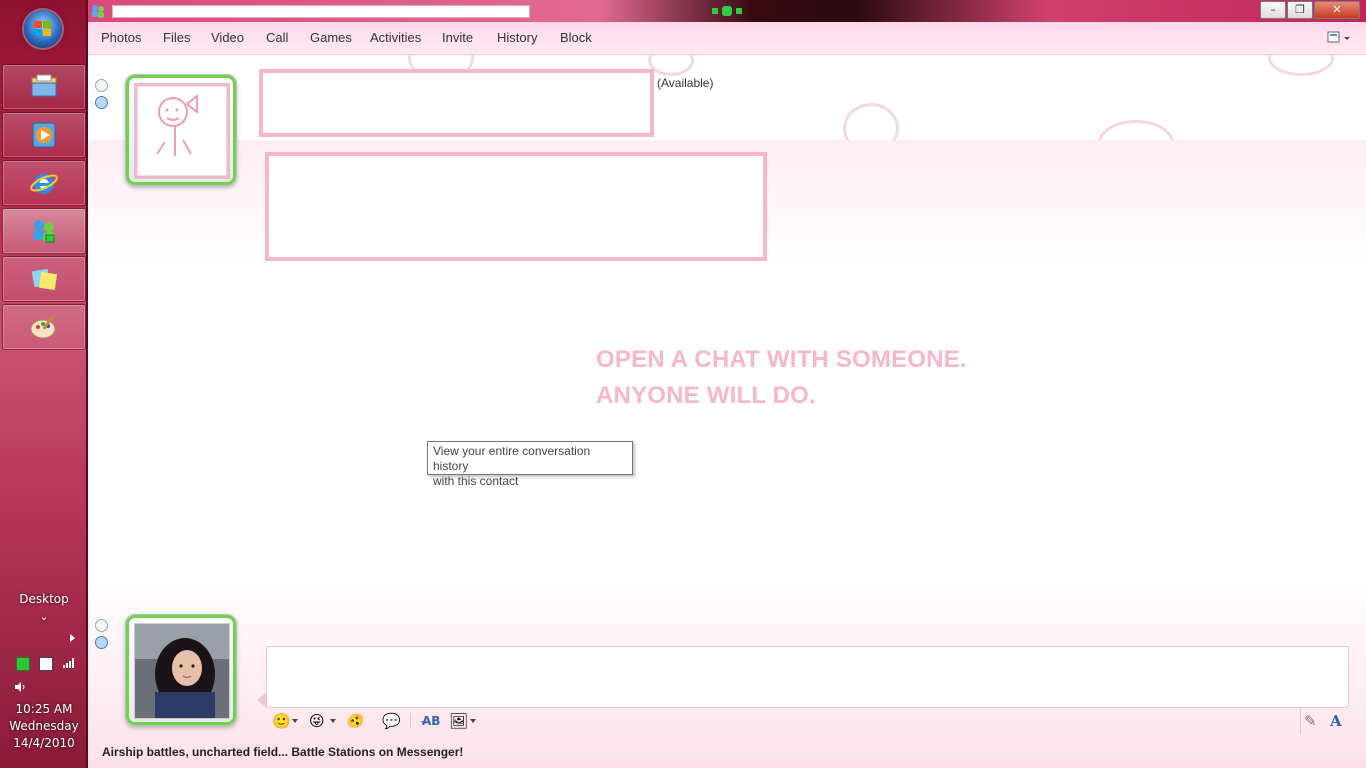  Describe the element at coordinates (101, 625) in the screenshot. I see `collapse-own-picture-icon` at that location.